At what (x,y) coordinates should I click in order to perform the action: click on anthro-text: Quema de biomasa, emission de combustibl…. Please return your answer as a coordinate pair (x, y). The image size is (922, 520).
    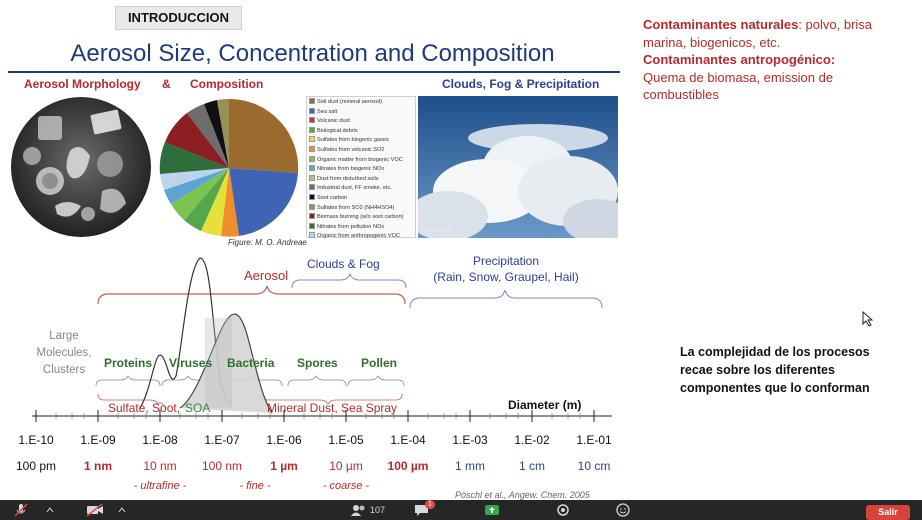
    Looking at the image, I should click on (738, 86).